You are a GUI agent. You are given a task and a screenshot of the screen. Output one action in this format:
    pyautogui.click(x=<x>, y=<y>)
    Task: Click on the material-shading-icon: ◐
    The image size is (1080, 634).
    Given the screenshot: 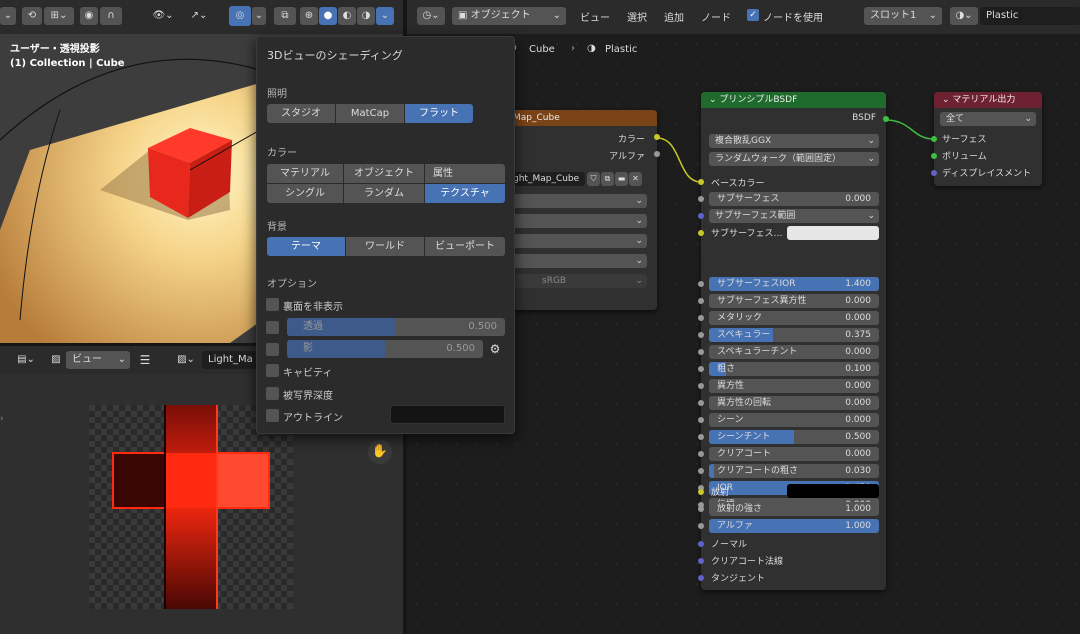 What is the action you would take?
    pyautogui.click(x=347, y=16)
    